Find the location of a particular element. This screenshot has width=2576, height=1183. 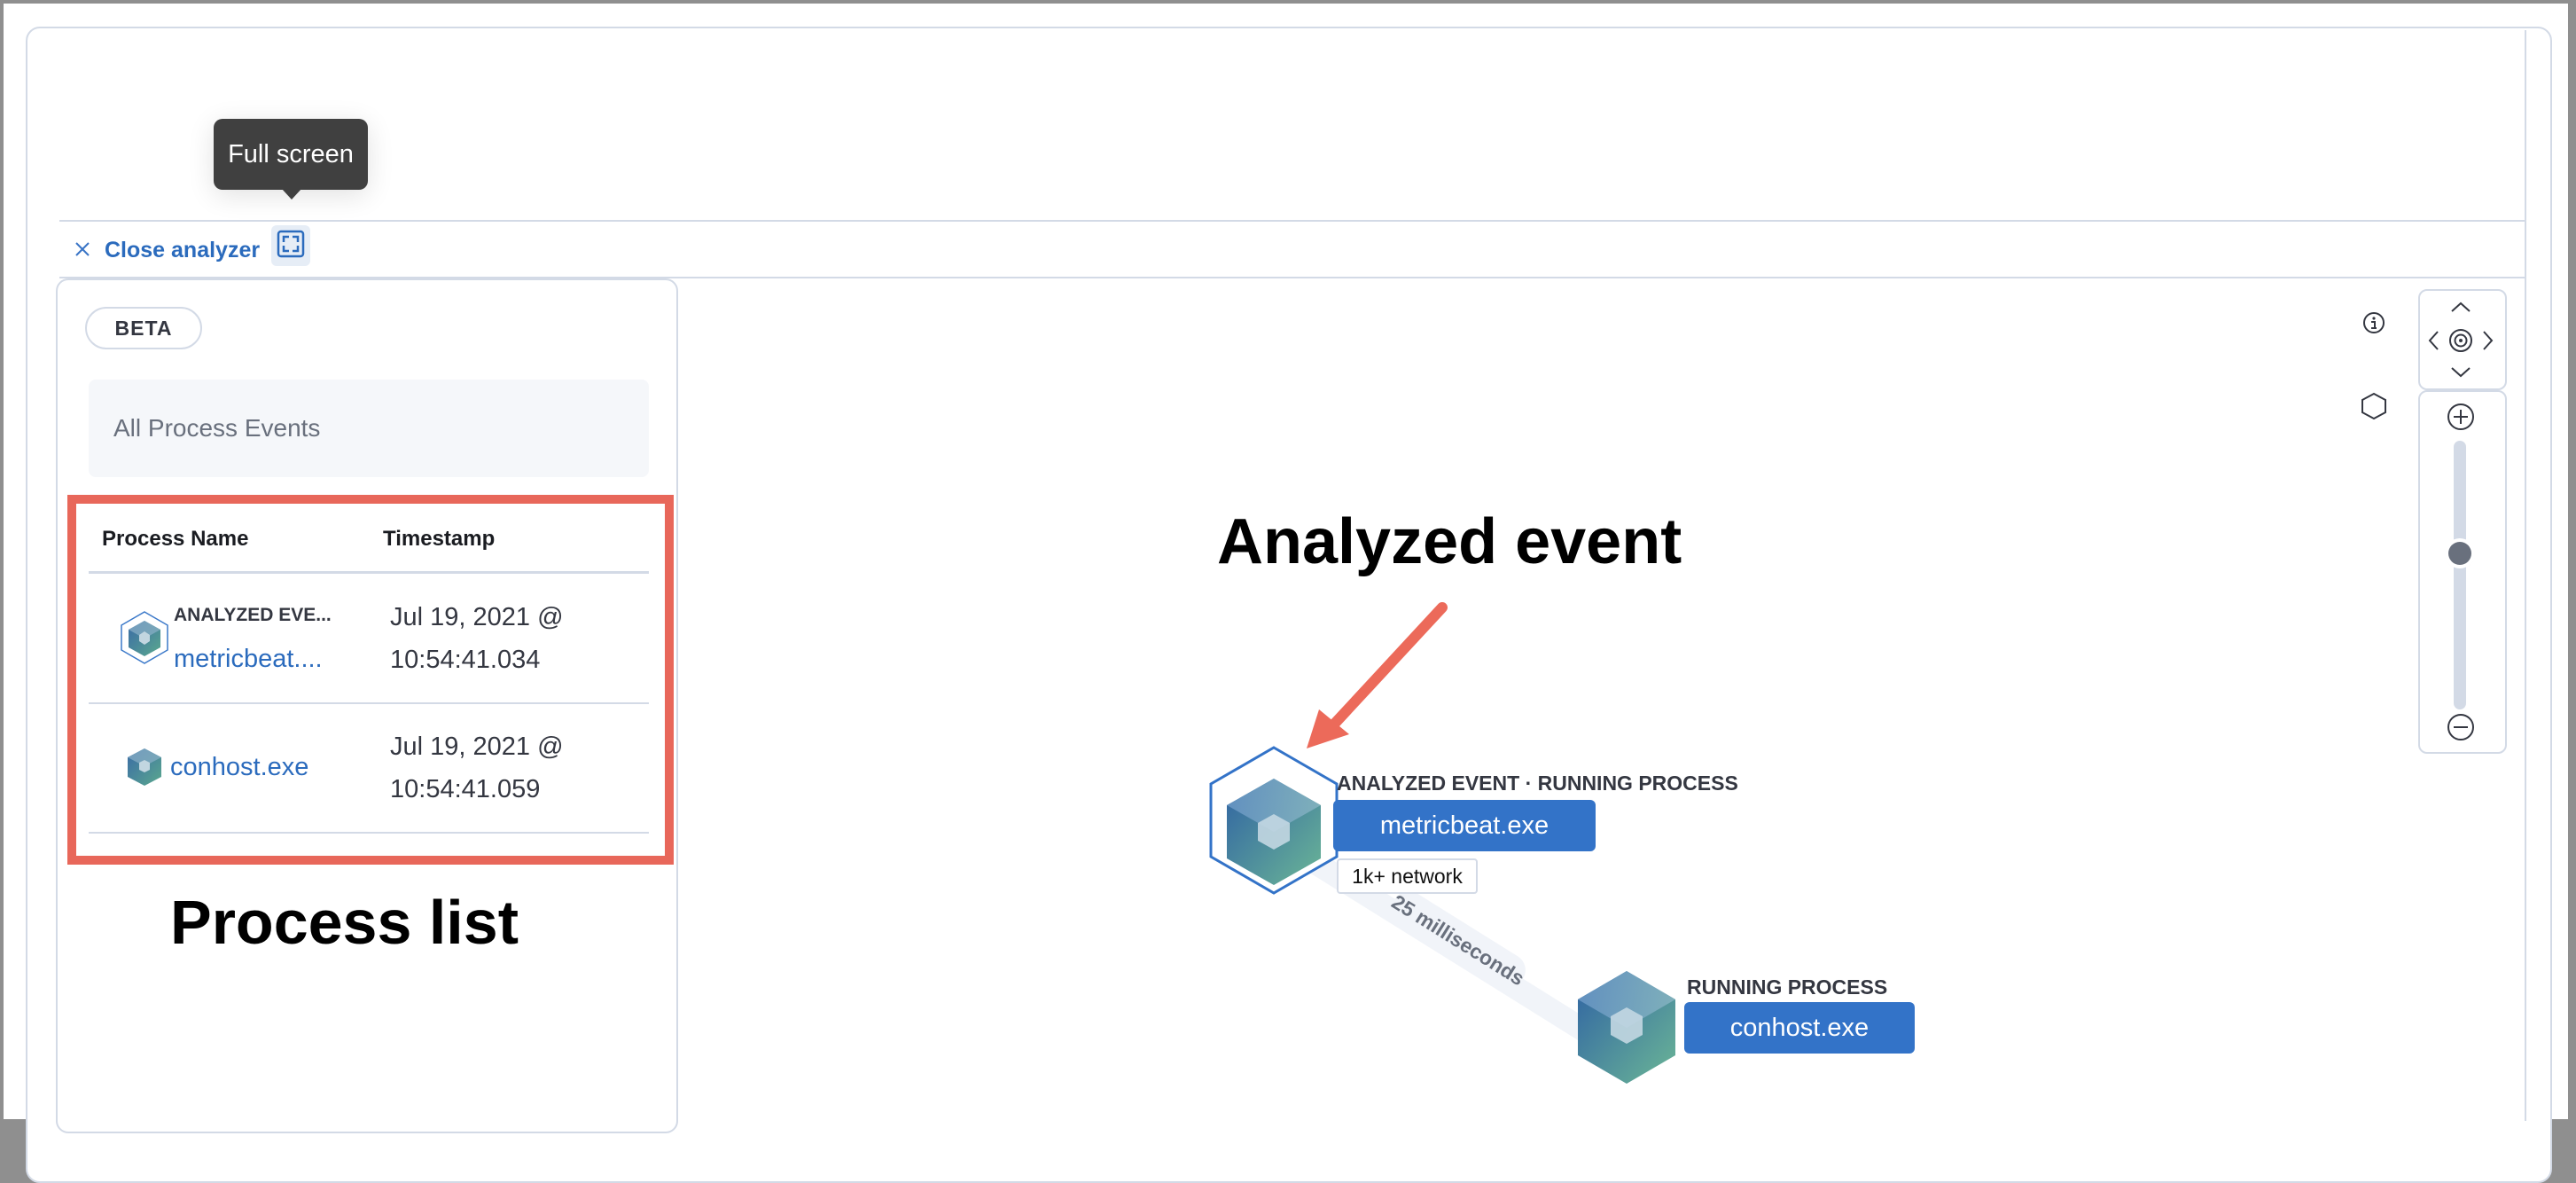

info-button is located at coordinates (2374, 325).